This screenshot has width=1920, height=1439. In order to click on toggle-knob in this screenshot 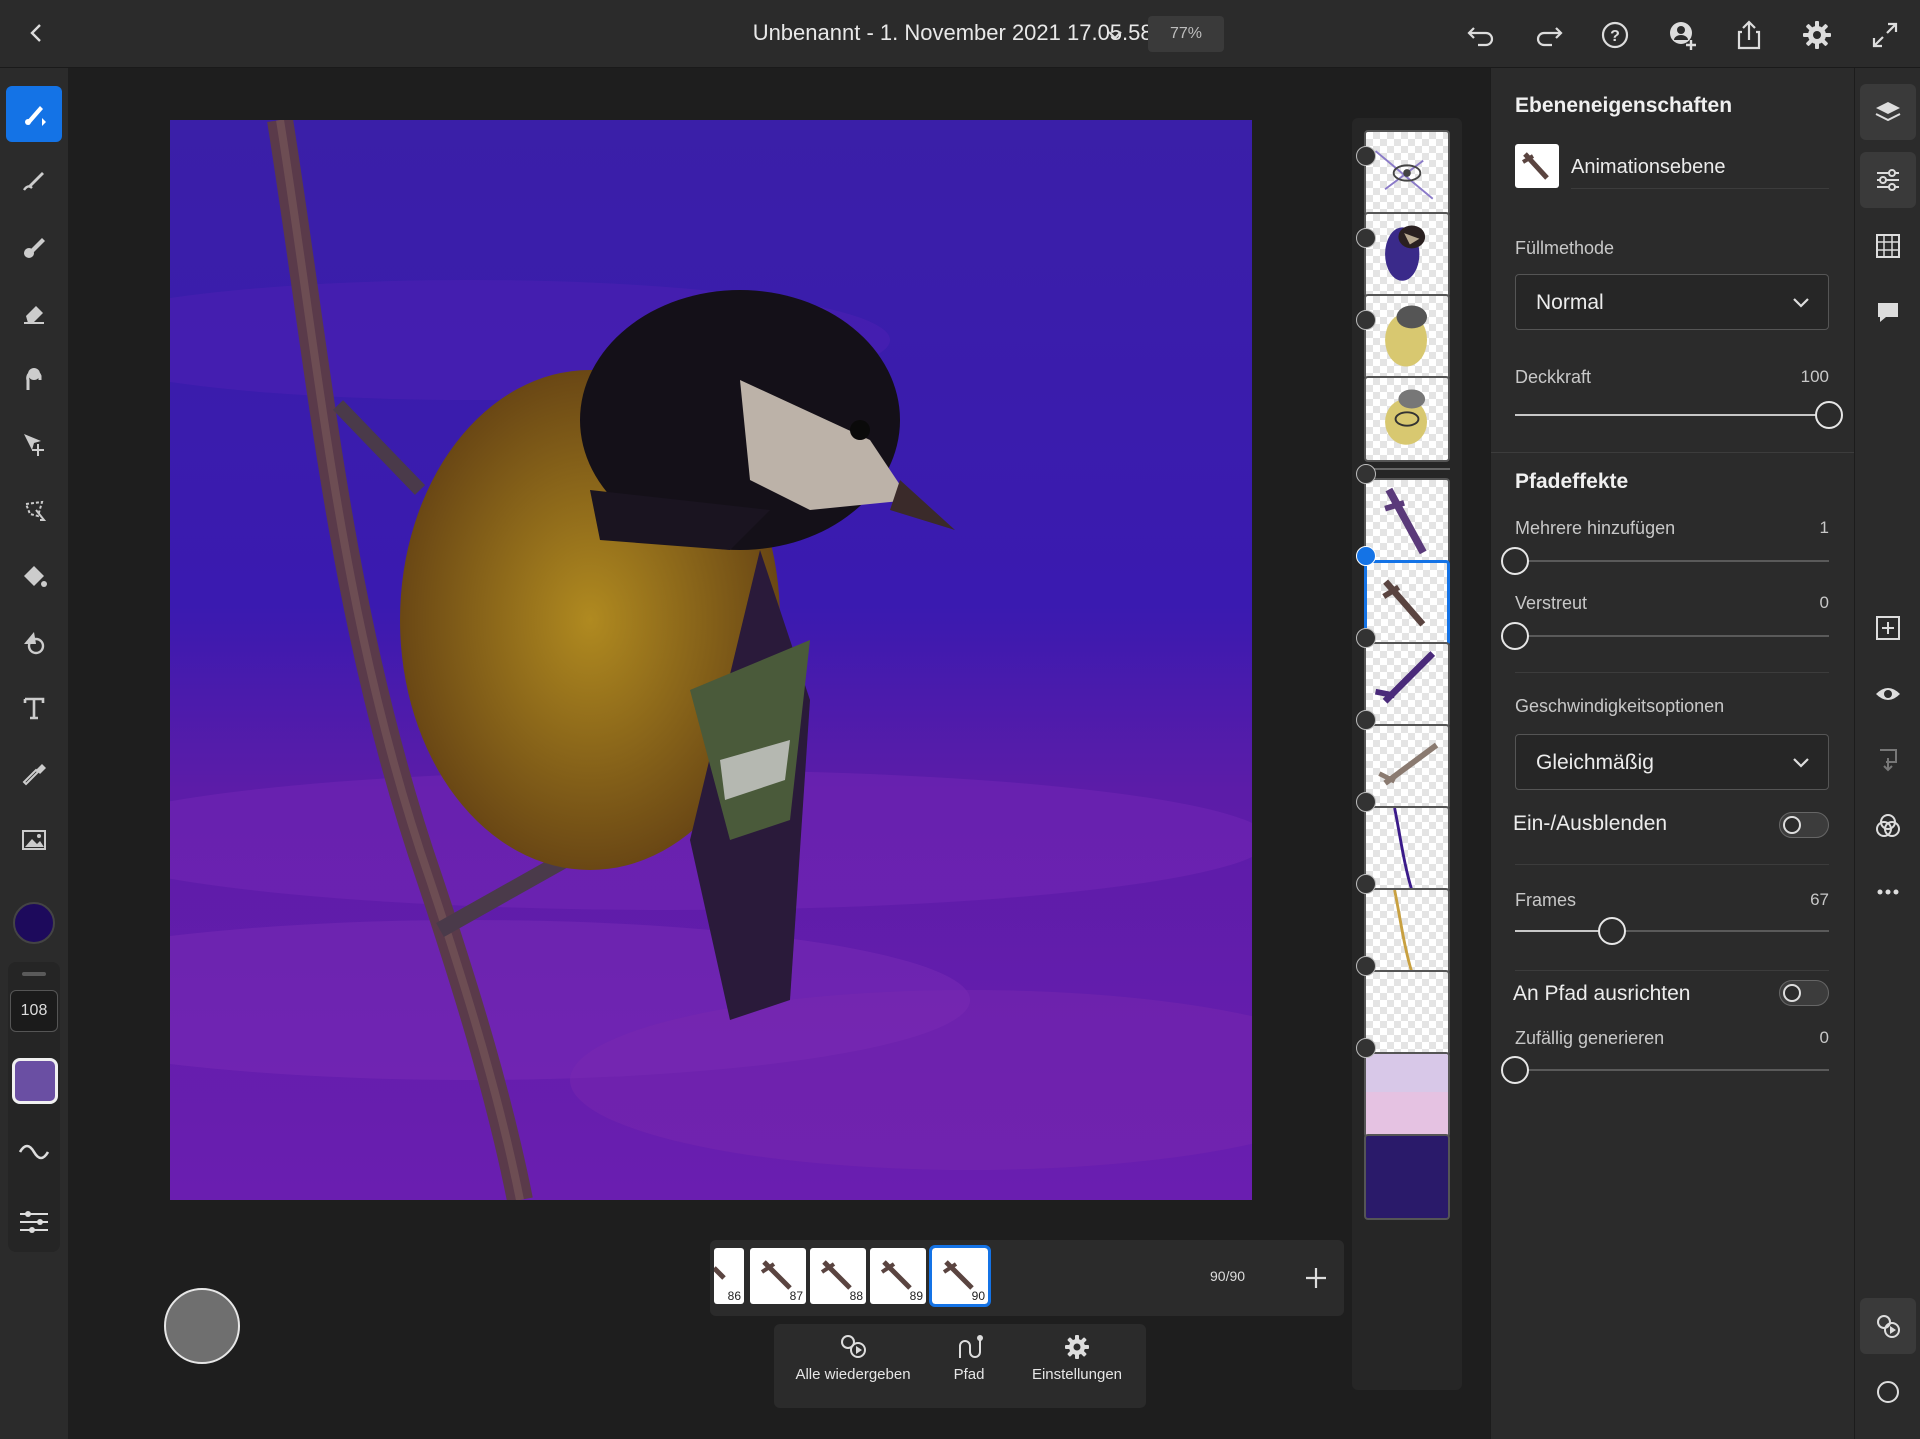, I will do `click(1792, 825)`.